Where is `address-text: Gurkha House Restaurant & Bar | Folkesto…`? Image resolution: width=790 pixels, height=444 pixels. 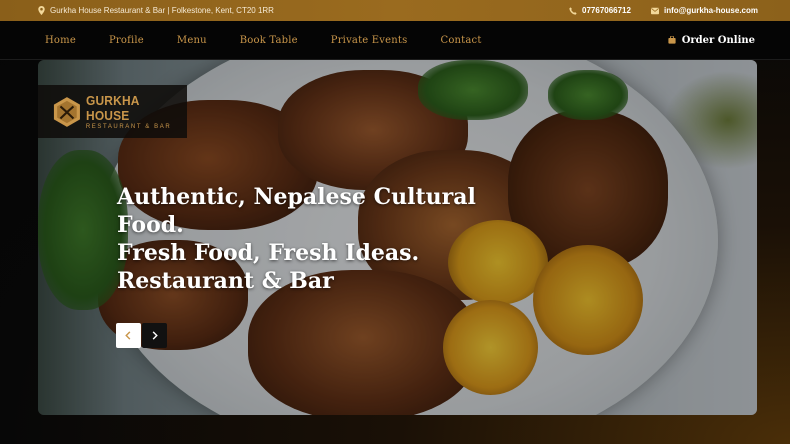
address-text: Gurkha House Restaurant & Bar | Folkesto… is located at coordinates (162, 10).